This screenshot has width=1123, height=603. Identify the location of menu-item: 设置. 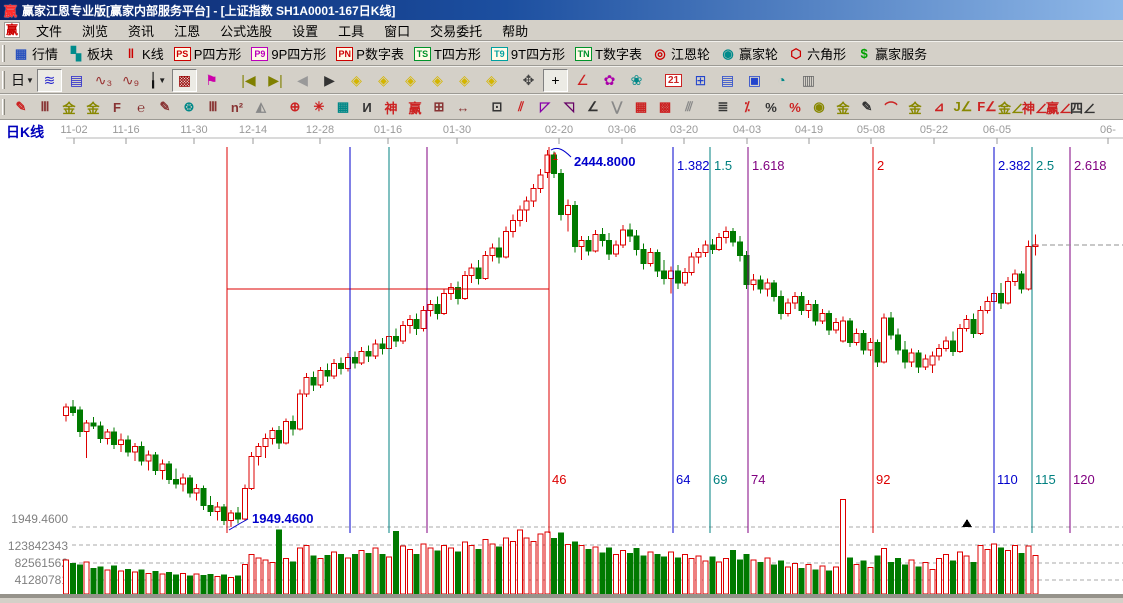
(305, 30).